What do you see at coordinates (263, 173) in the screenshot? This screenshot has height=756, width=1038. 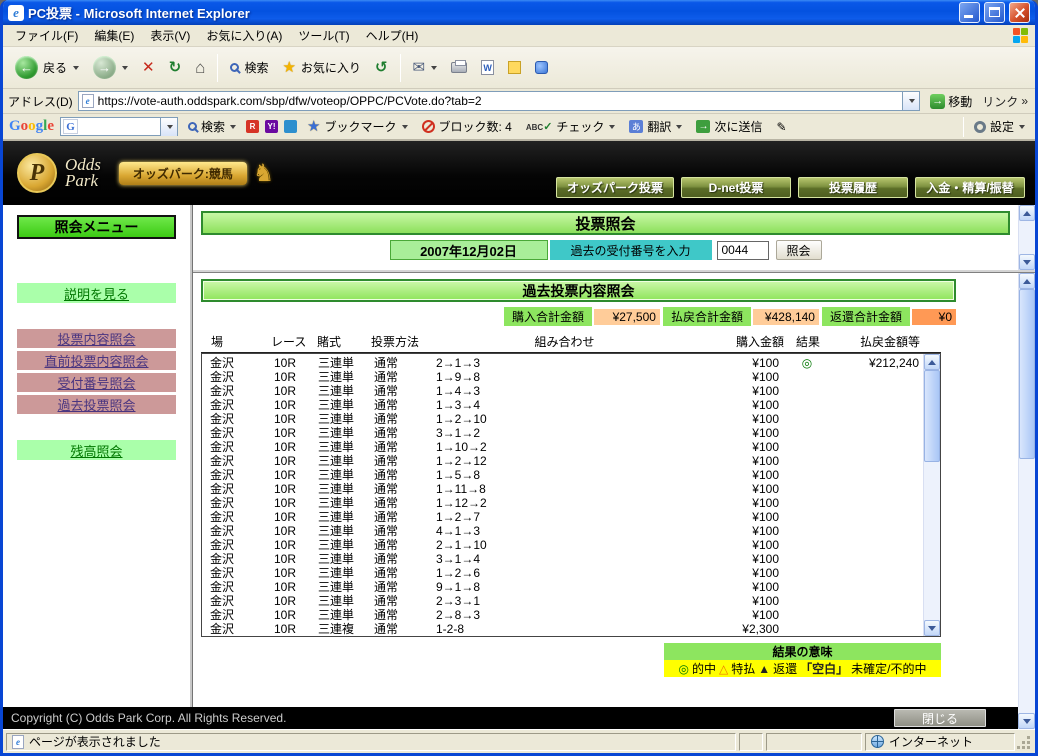 I see `horse-icon: ♞` at bounding box center [263, 173].